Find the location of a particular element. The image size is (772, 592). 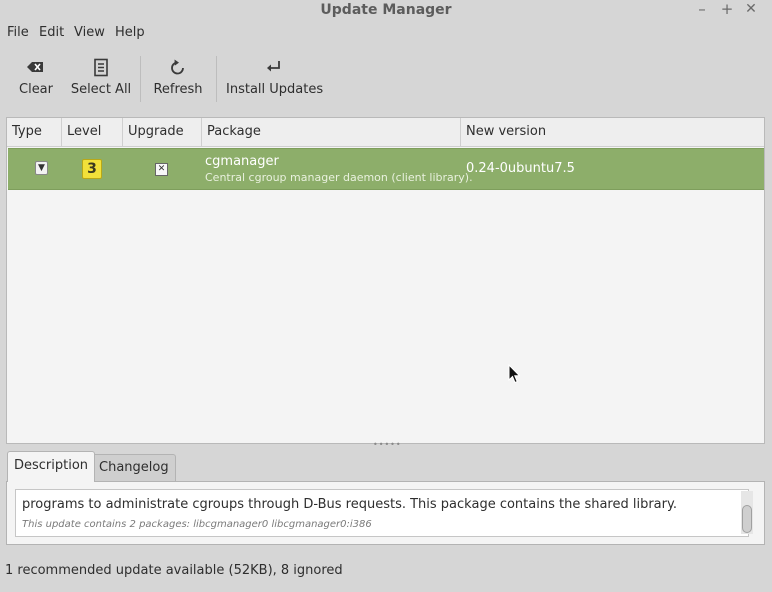

menu-help: Help is located at coordinates (130, 33).